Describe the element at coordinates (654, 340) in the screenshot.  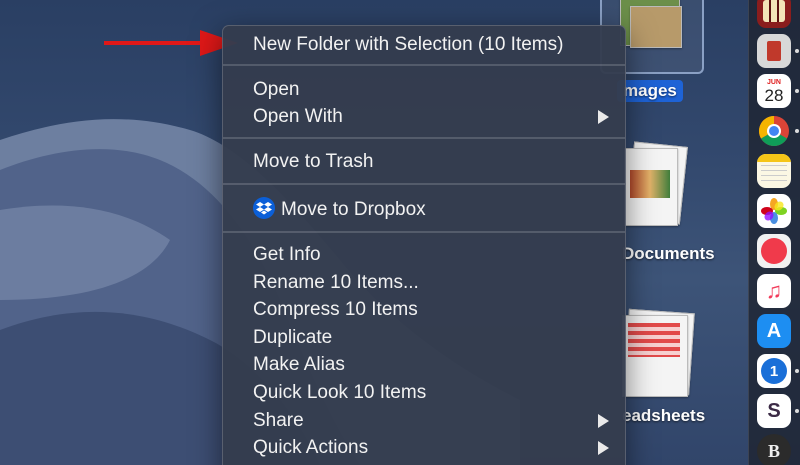
I see `spreadsheet-rows` at that location.